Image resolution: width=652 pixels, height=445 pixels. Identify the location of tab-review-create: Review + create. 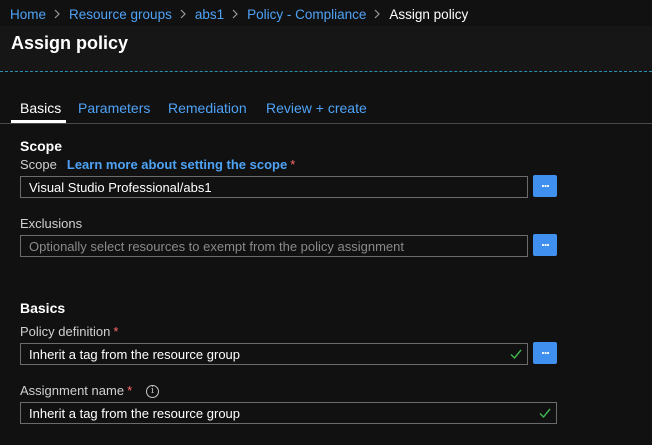
(316, 108).